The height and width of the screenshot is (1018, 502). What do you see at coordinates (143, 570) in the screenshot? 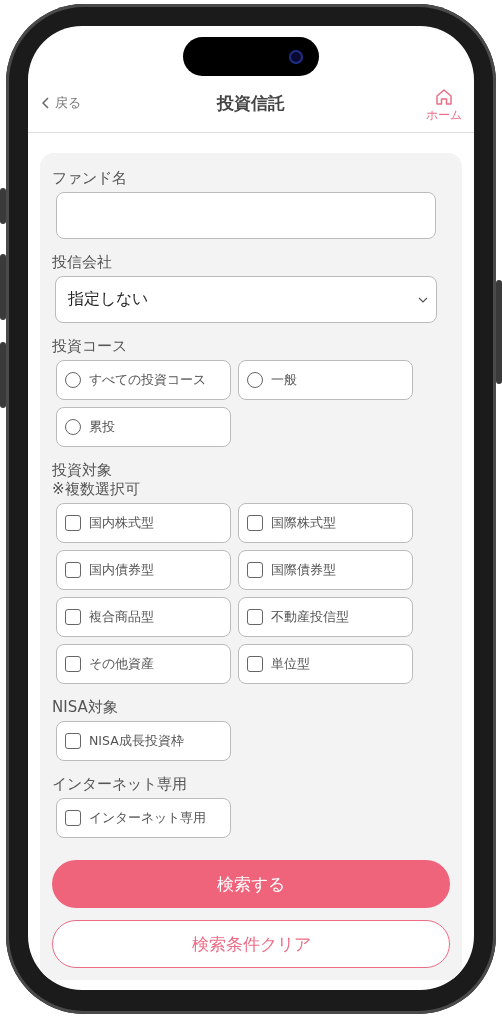
I see `checkbox-option: 国内債券型` at bounding box center [143, 570].